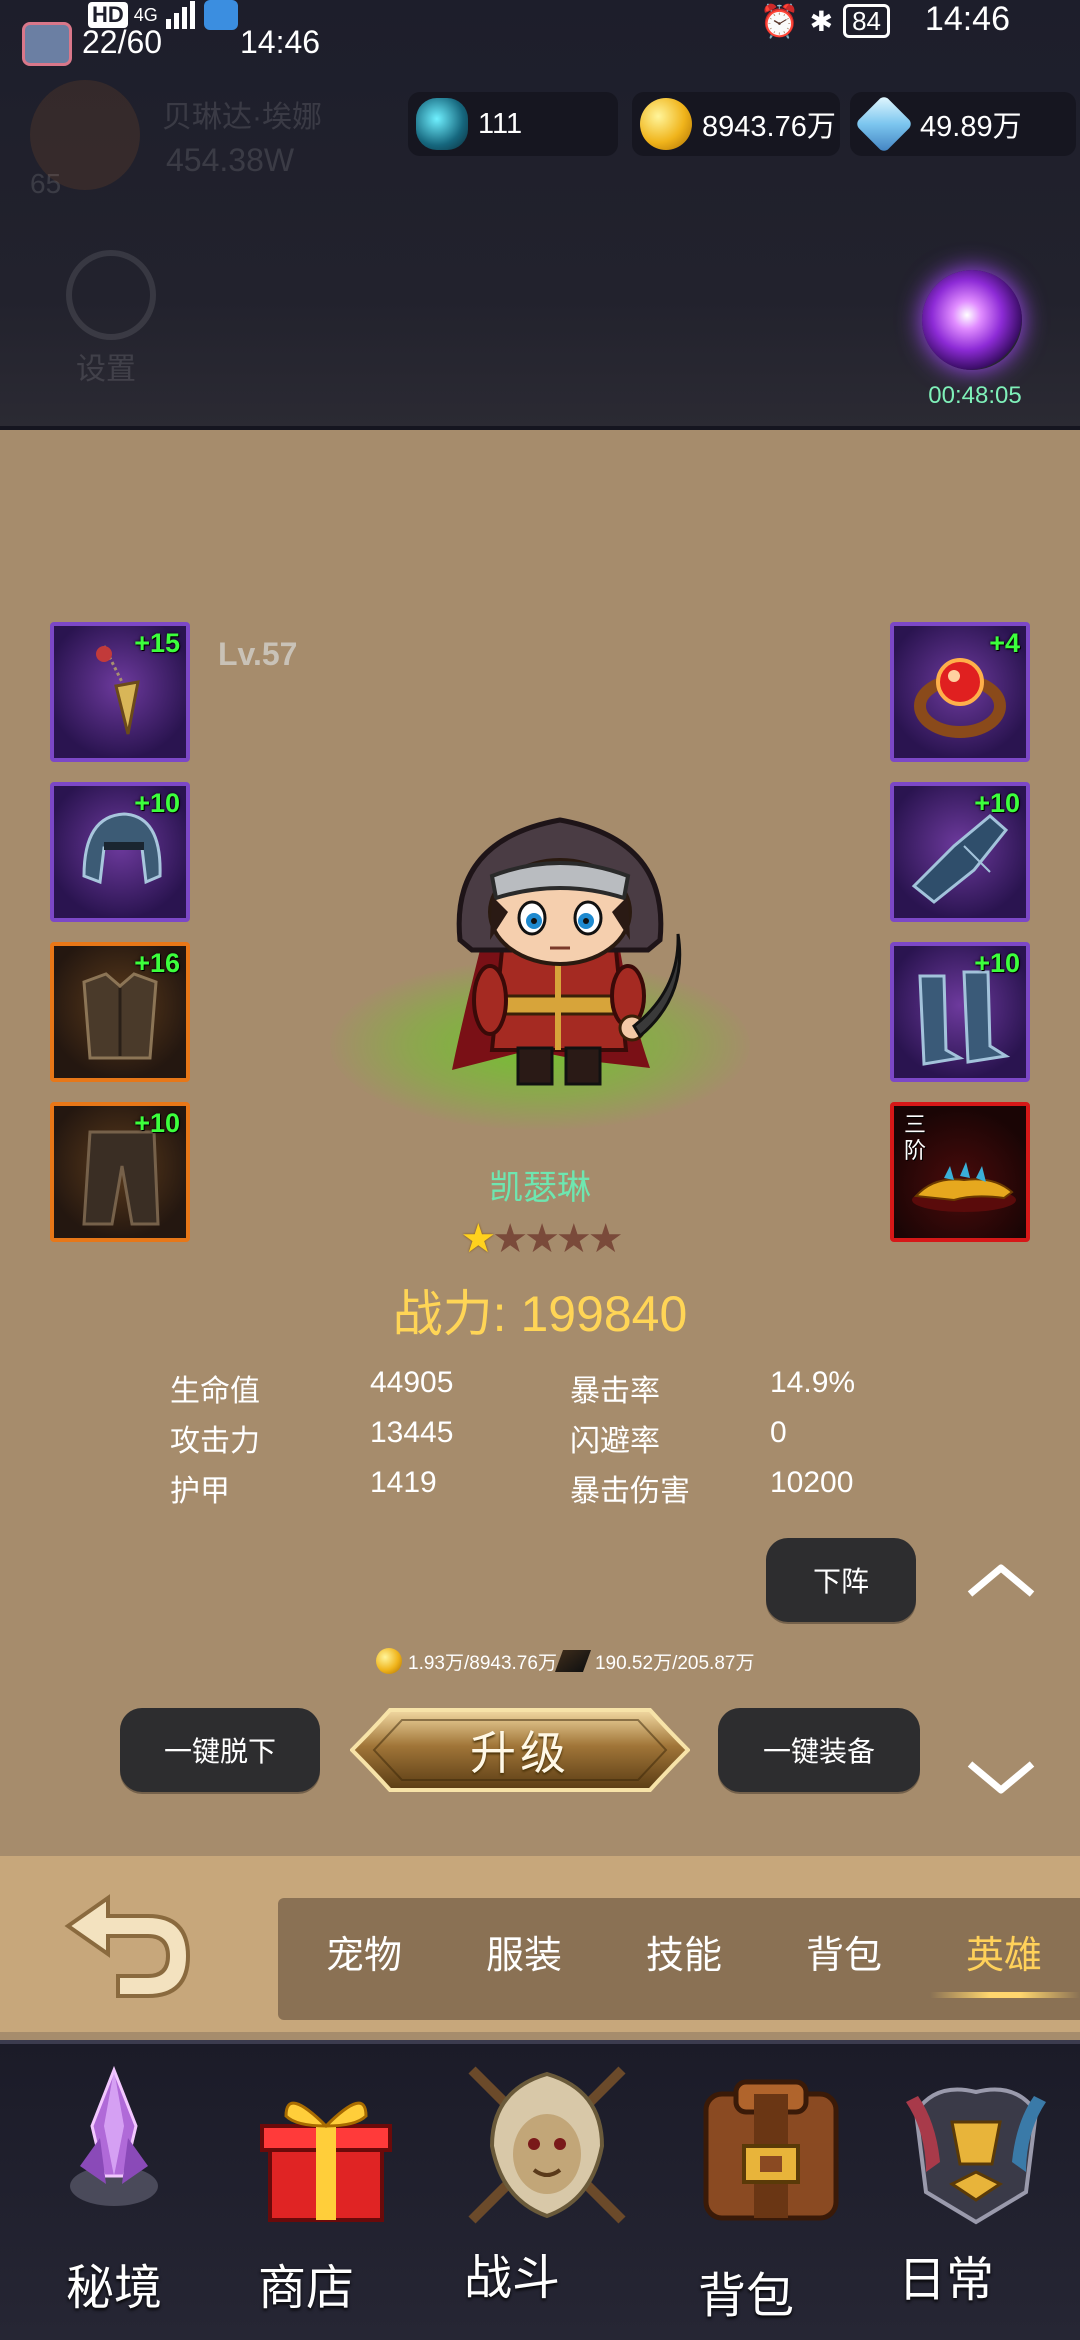  Describe the element at coordinates (511, 2278) in the screenshot. I see `nav-label: 战斗` at that location.